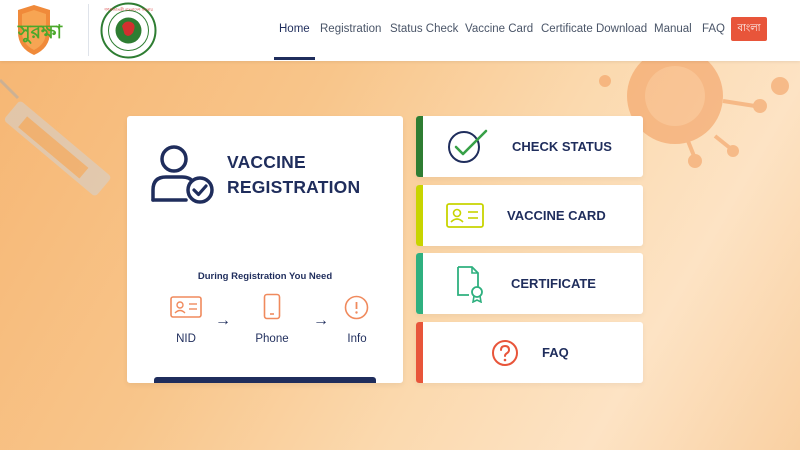  I want to click on requirement-info-label: Info, so click(357, 339).